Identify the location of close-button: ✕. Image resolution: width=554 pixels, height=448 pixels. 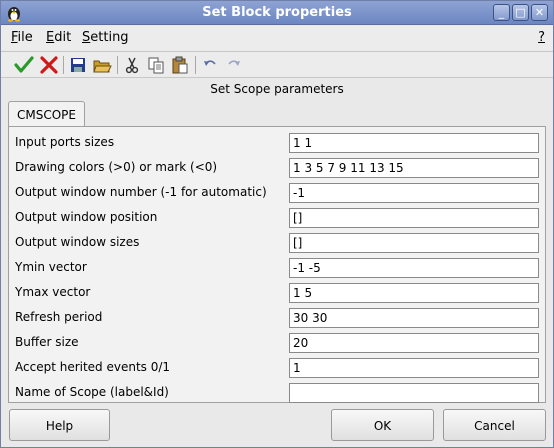
(539, 12).